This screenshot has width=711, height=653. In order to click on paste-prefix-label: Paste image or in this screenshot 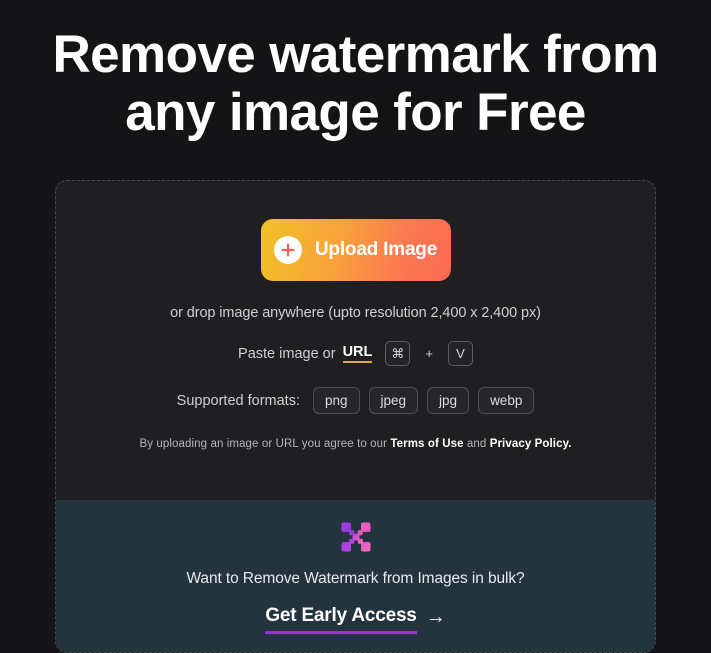, I will do `click(287, 353)`.